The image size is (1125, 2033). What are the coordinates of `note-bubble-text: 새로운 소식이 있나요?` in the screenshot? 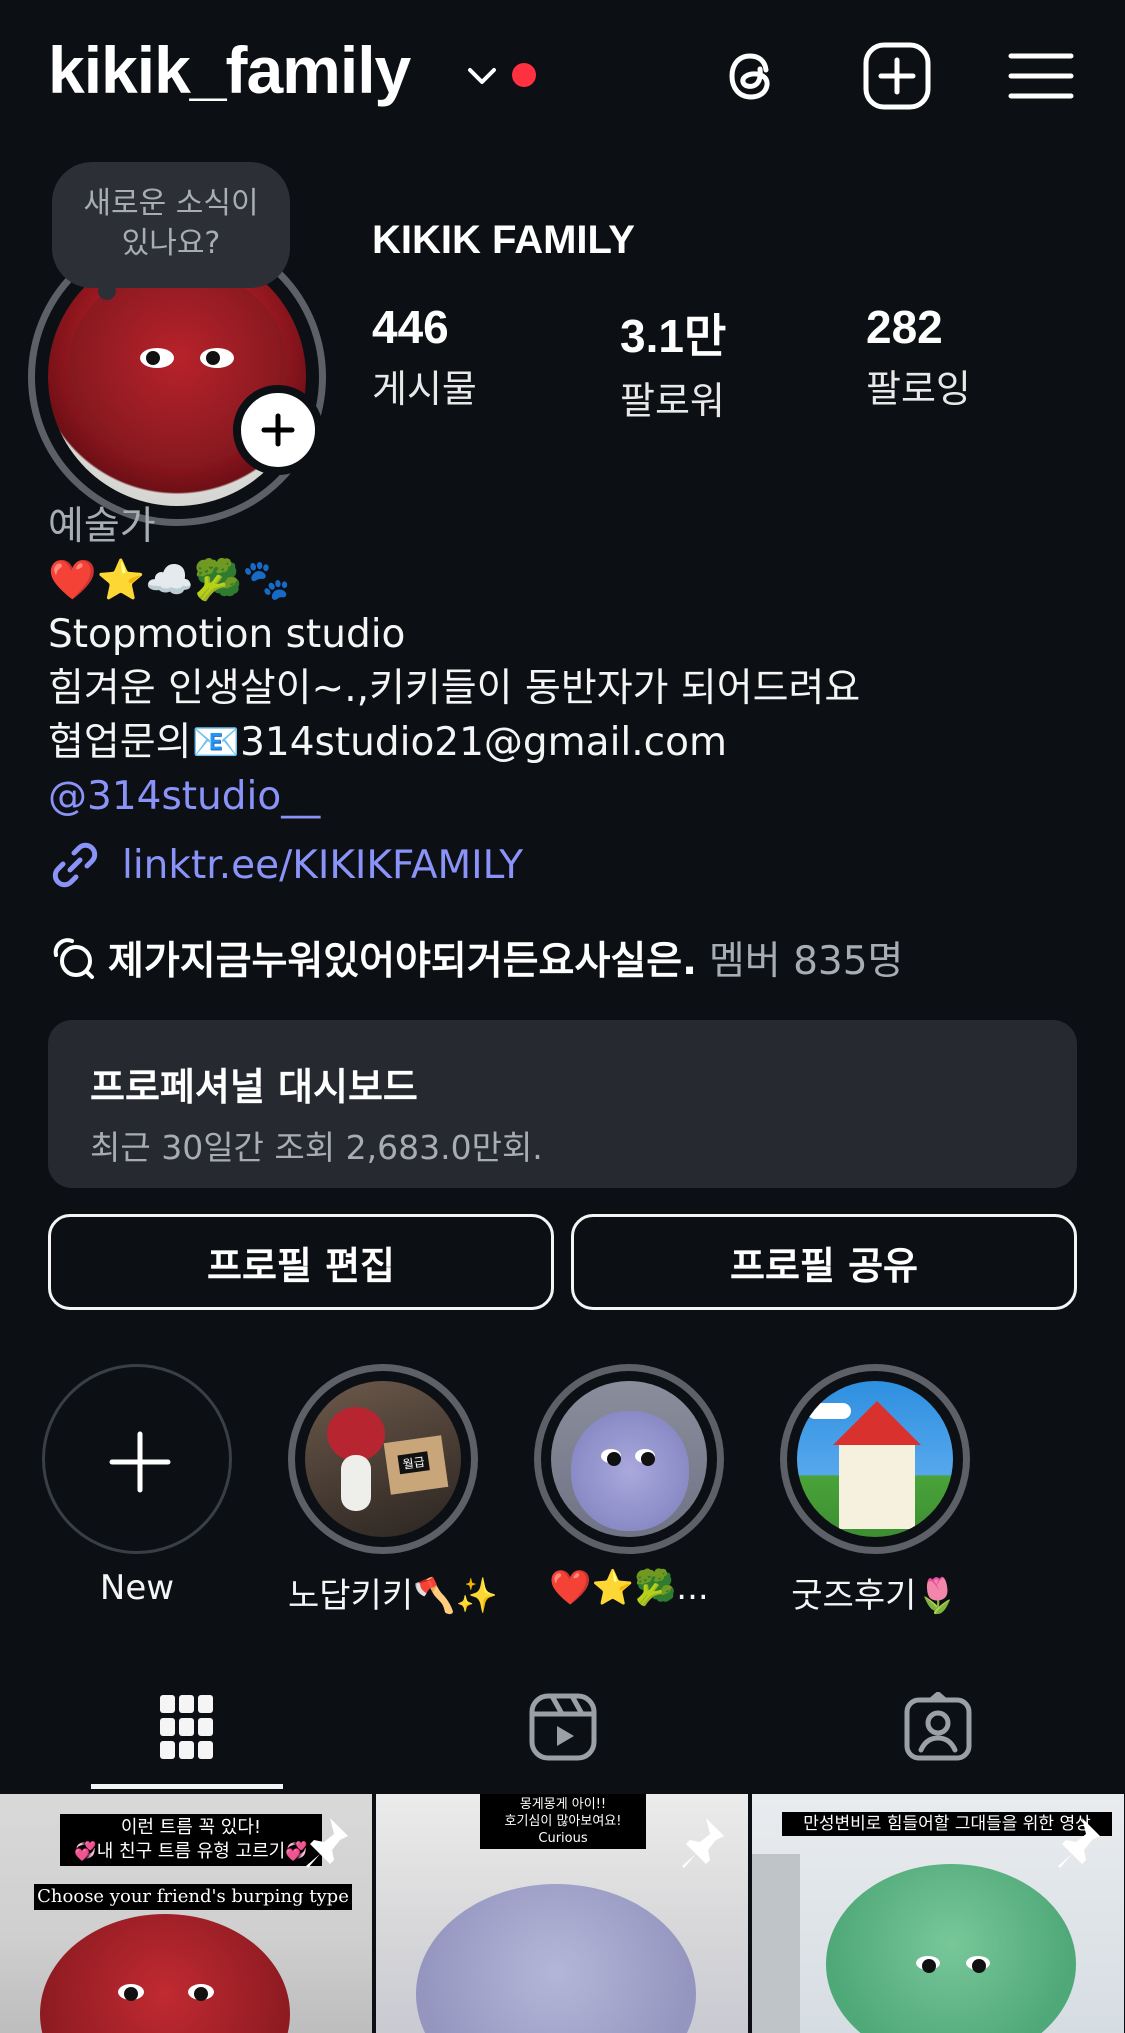 It's located at (171, 223).